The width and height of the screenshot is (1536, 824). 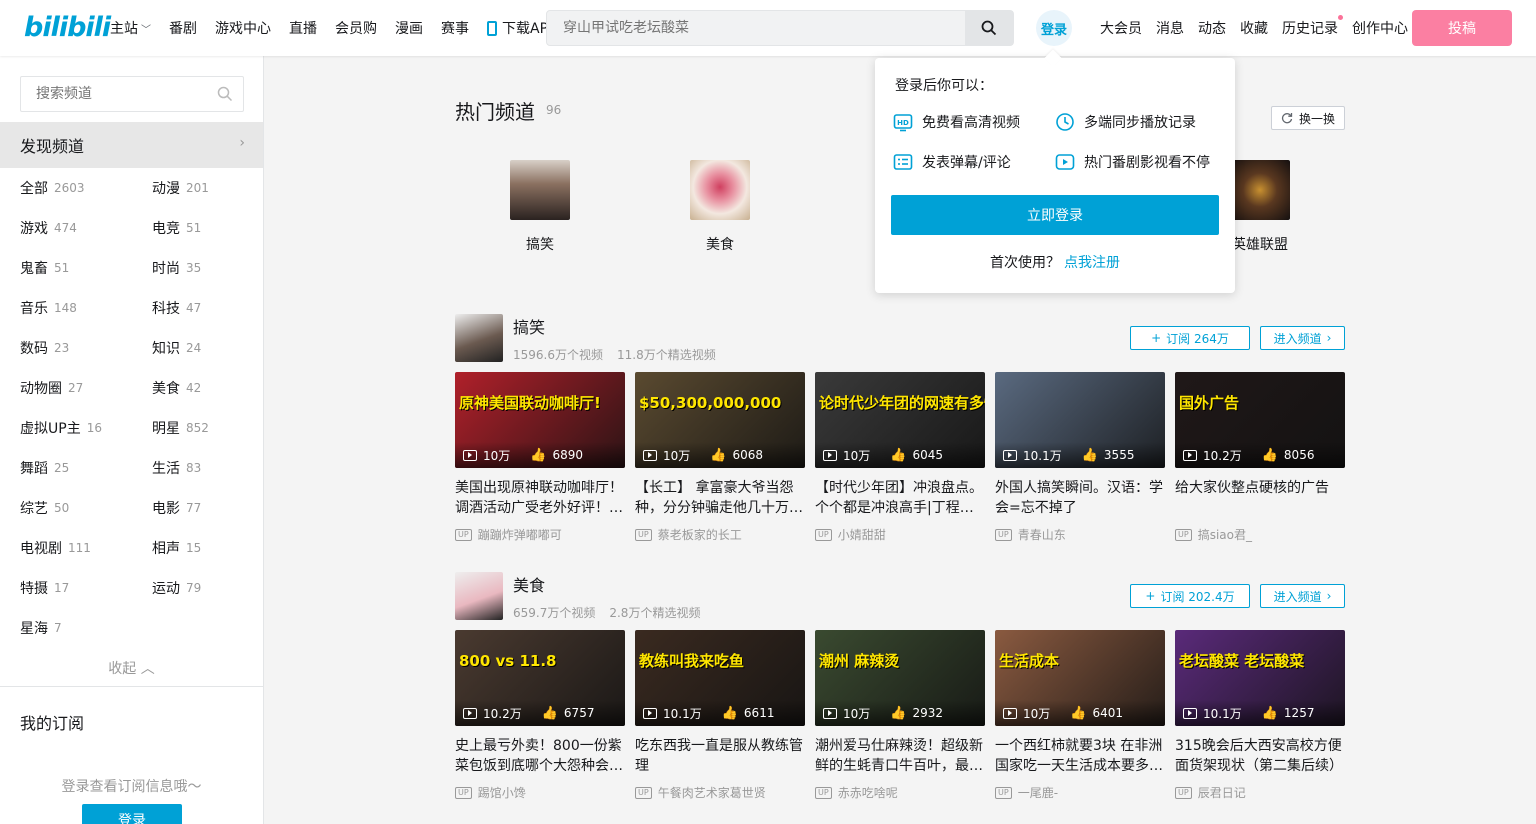 I want to click on video-cover: 原神美国联动咖啡厅! 10万 👍 6890, so click(x=540, y=420).